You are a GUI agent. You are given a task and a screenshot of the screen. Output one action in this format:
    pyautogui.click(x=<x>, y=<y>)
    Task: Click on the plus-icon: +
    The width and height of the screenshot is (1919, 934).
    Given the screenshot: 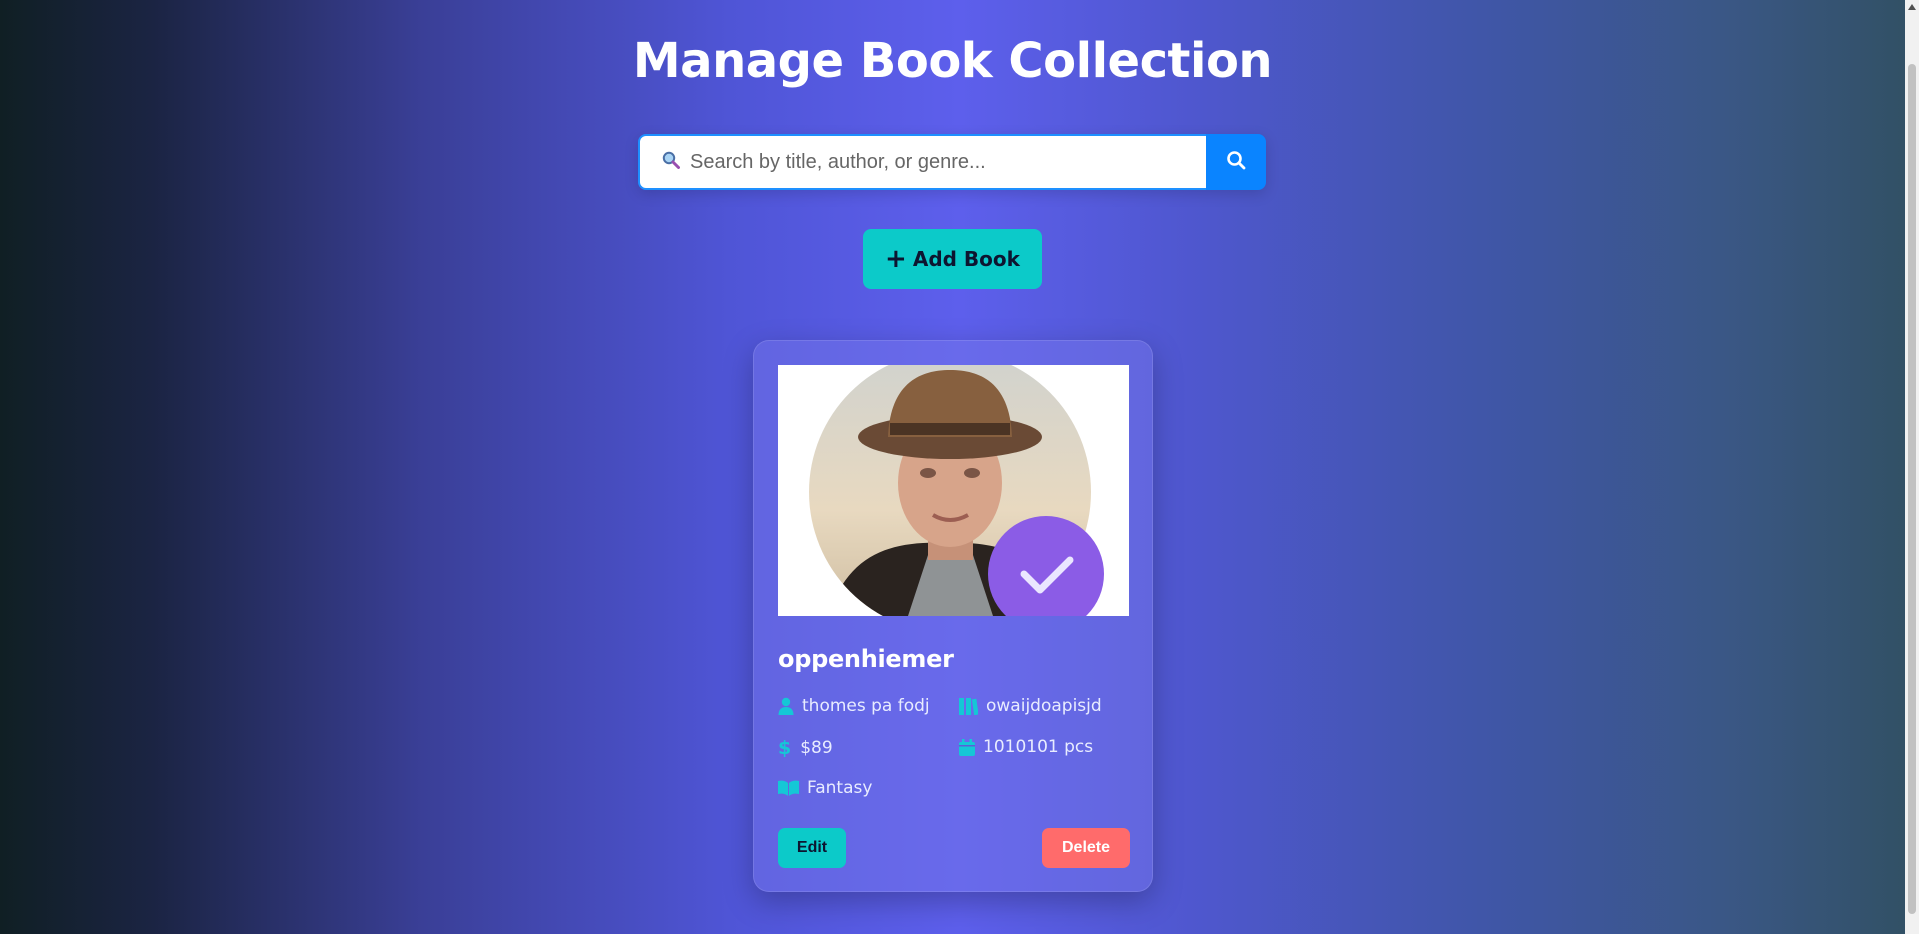 What is the action you would take?
    pyautogui.click(x=896, y=259)
    